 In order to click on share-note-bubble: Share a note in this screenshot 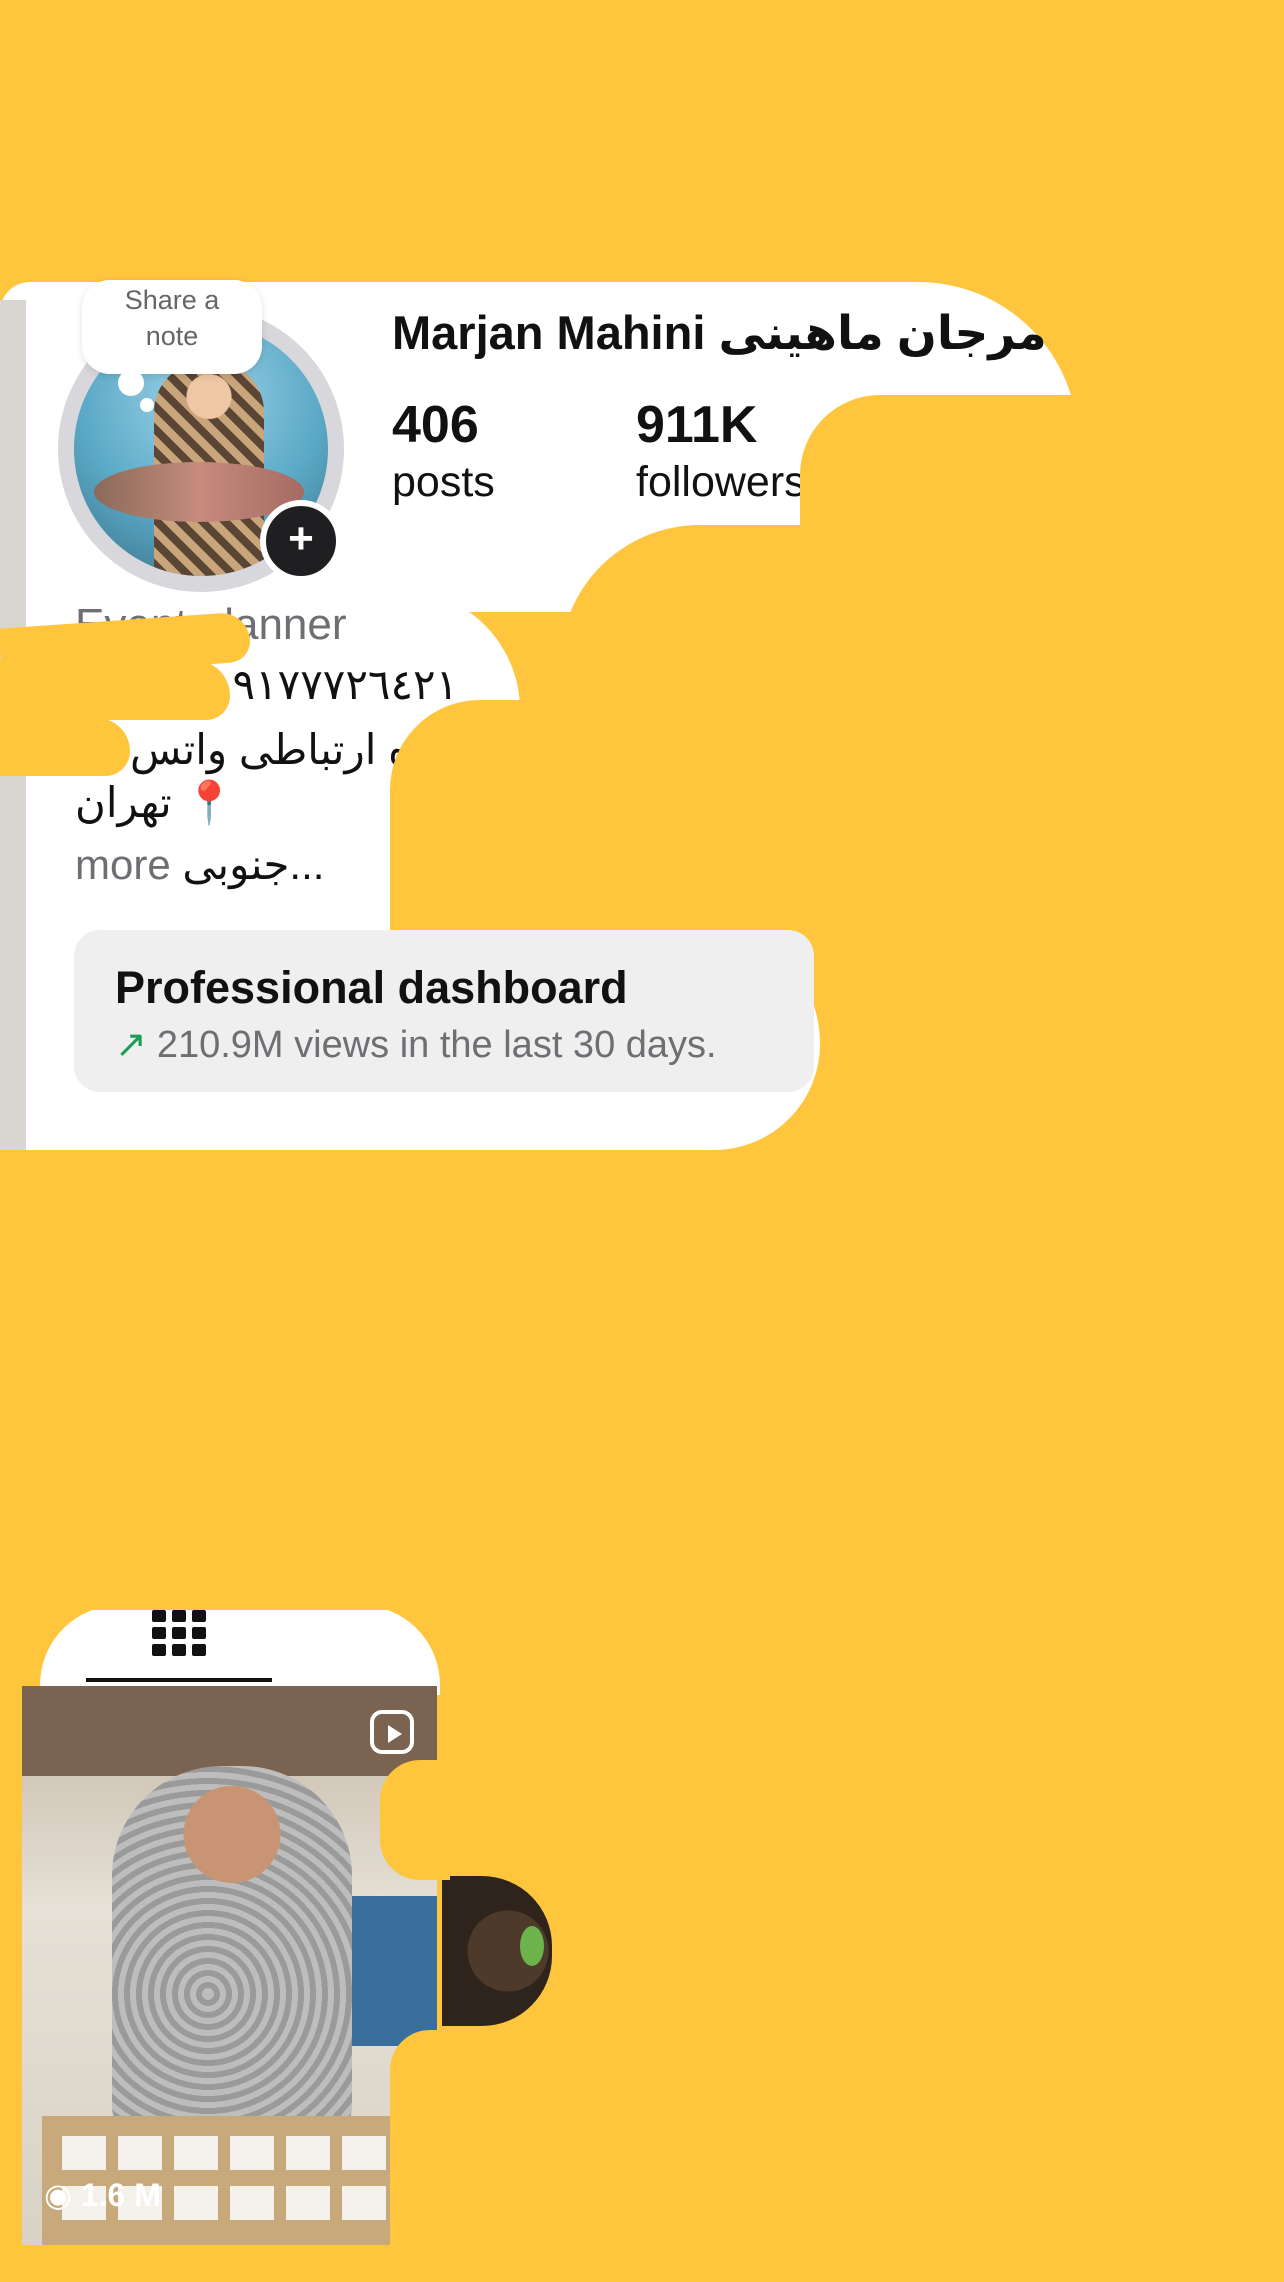, I will do `click(172, 327)`.